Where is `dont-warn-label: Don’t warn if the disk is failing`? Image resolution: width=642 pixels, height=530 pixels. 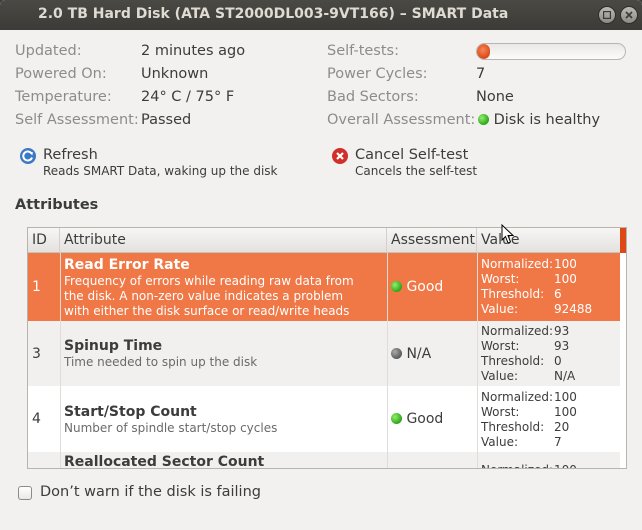 dont-warn-label: Don’t warn if the disk is failing is located at coordinates (150, 492).